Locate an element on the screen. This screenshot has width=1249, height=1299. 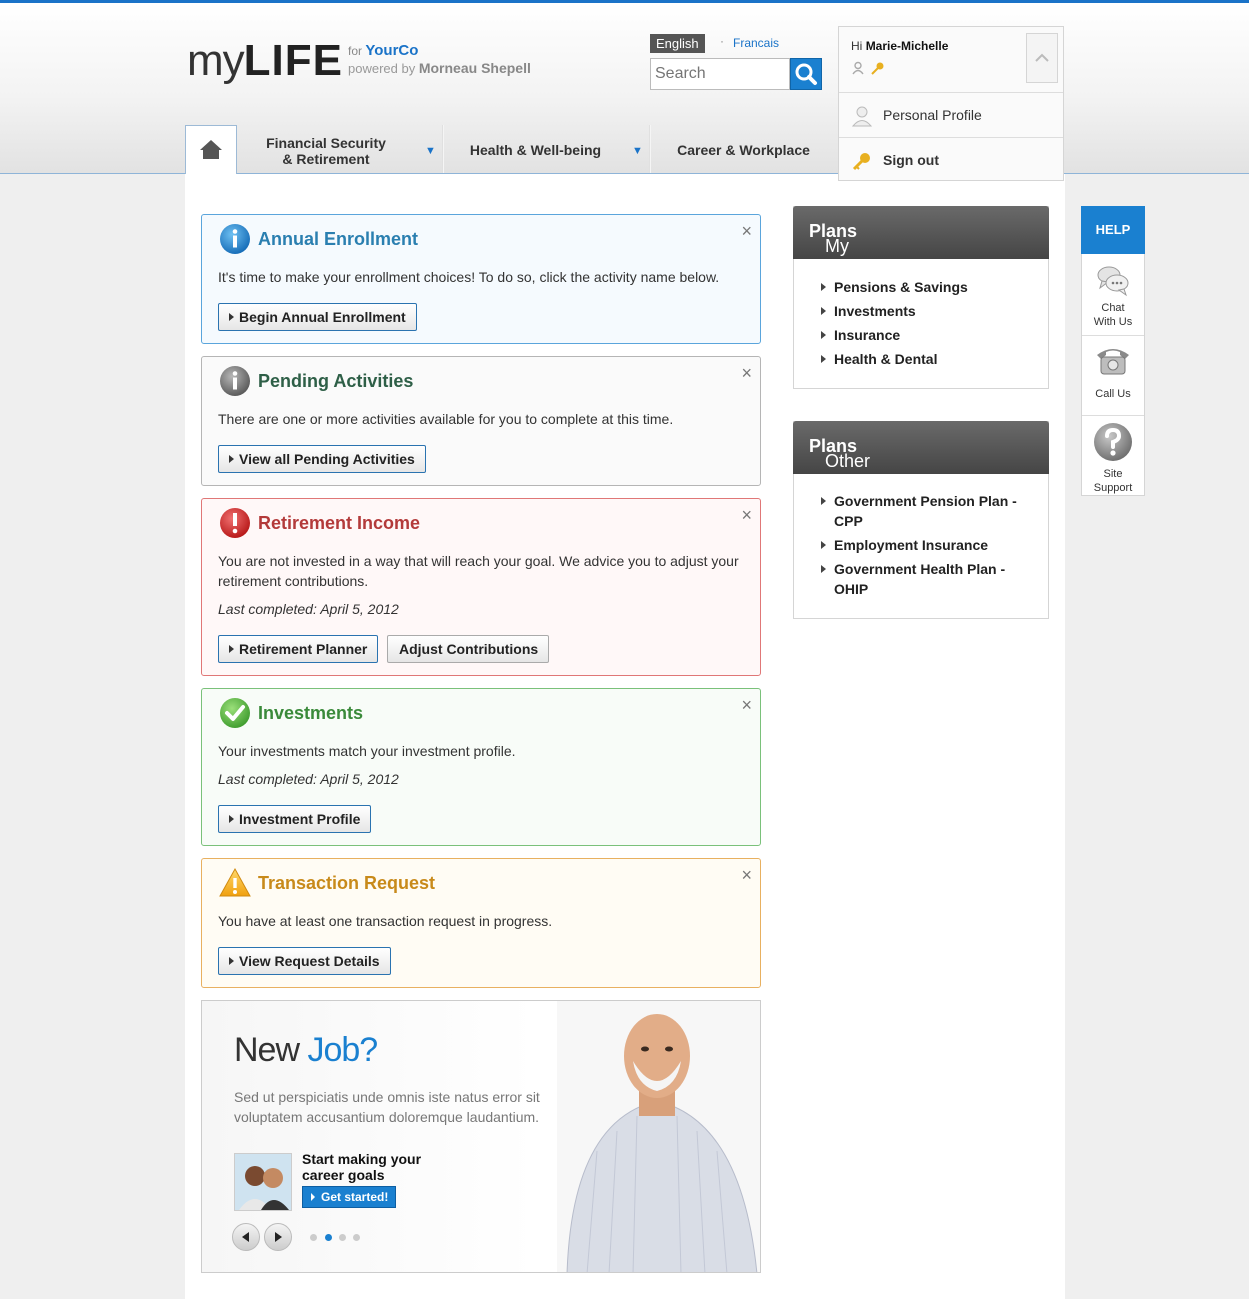
view-request-details-button: View Request Details is located at coordinates (304, 961).